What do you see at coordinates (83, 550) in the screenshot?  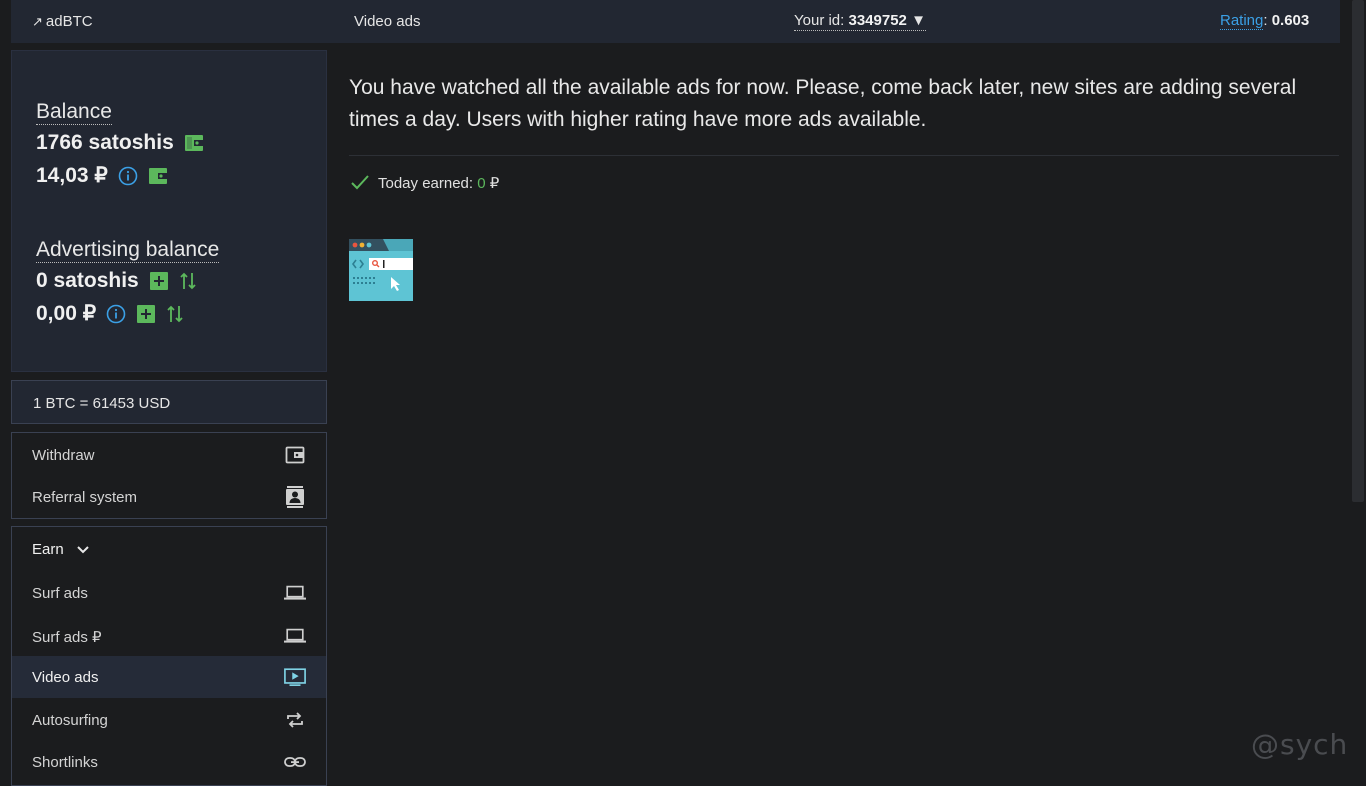 I see `chevron-down-icon` at bounding box center [83, 550].